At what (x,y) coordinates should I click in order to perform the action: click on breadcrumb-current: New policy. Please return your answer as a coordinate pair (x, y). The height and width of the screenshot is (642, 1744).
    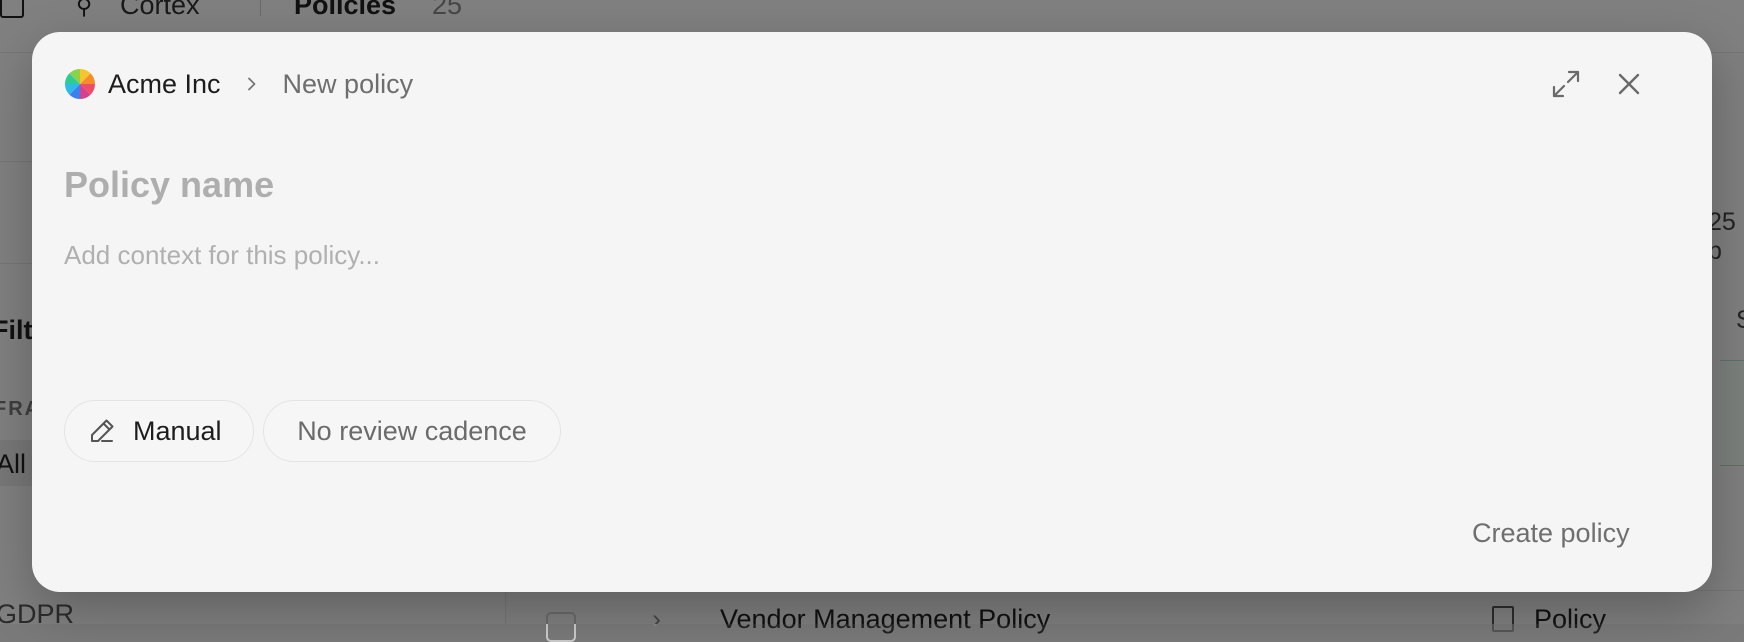
    Looking at the image, I should click on (348, 83).